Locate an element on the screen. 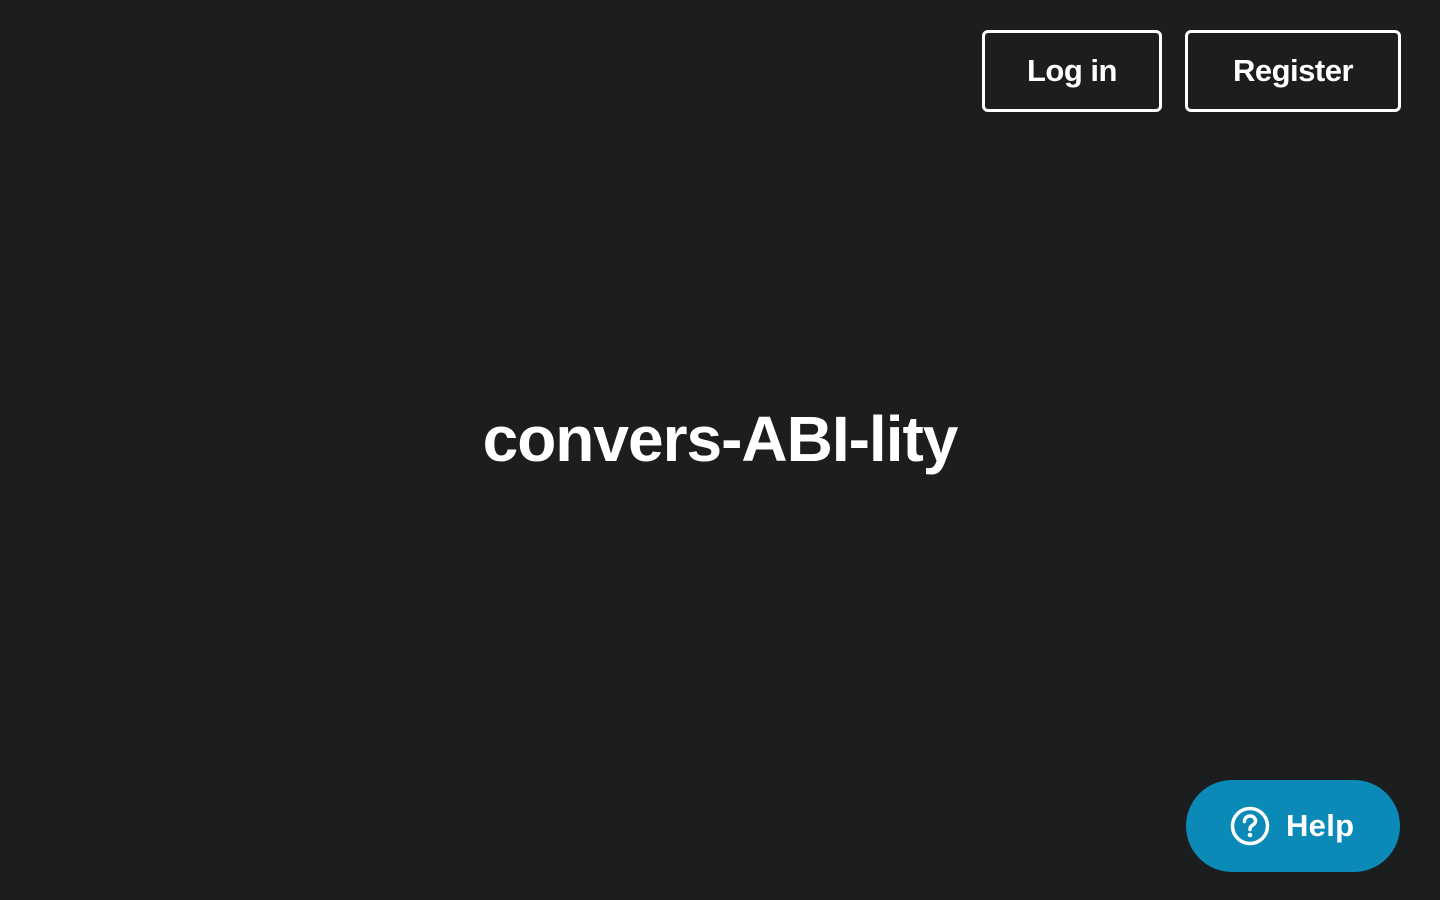 The height and width of the screenshot is (900, 1440). help-label: Help is located at coordinates (1320, 825).